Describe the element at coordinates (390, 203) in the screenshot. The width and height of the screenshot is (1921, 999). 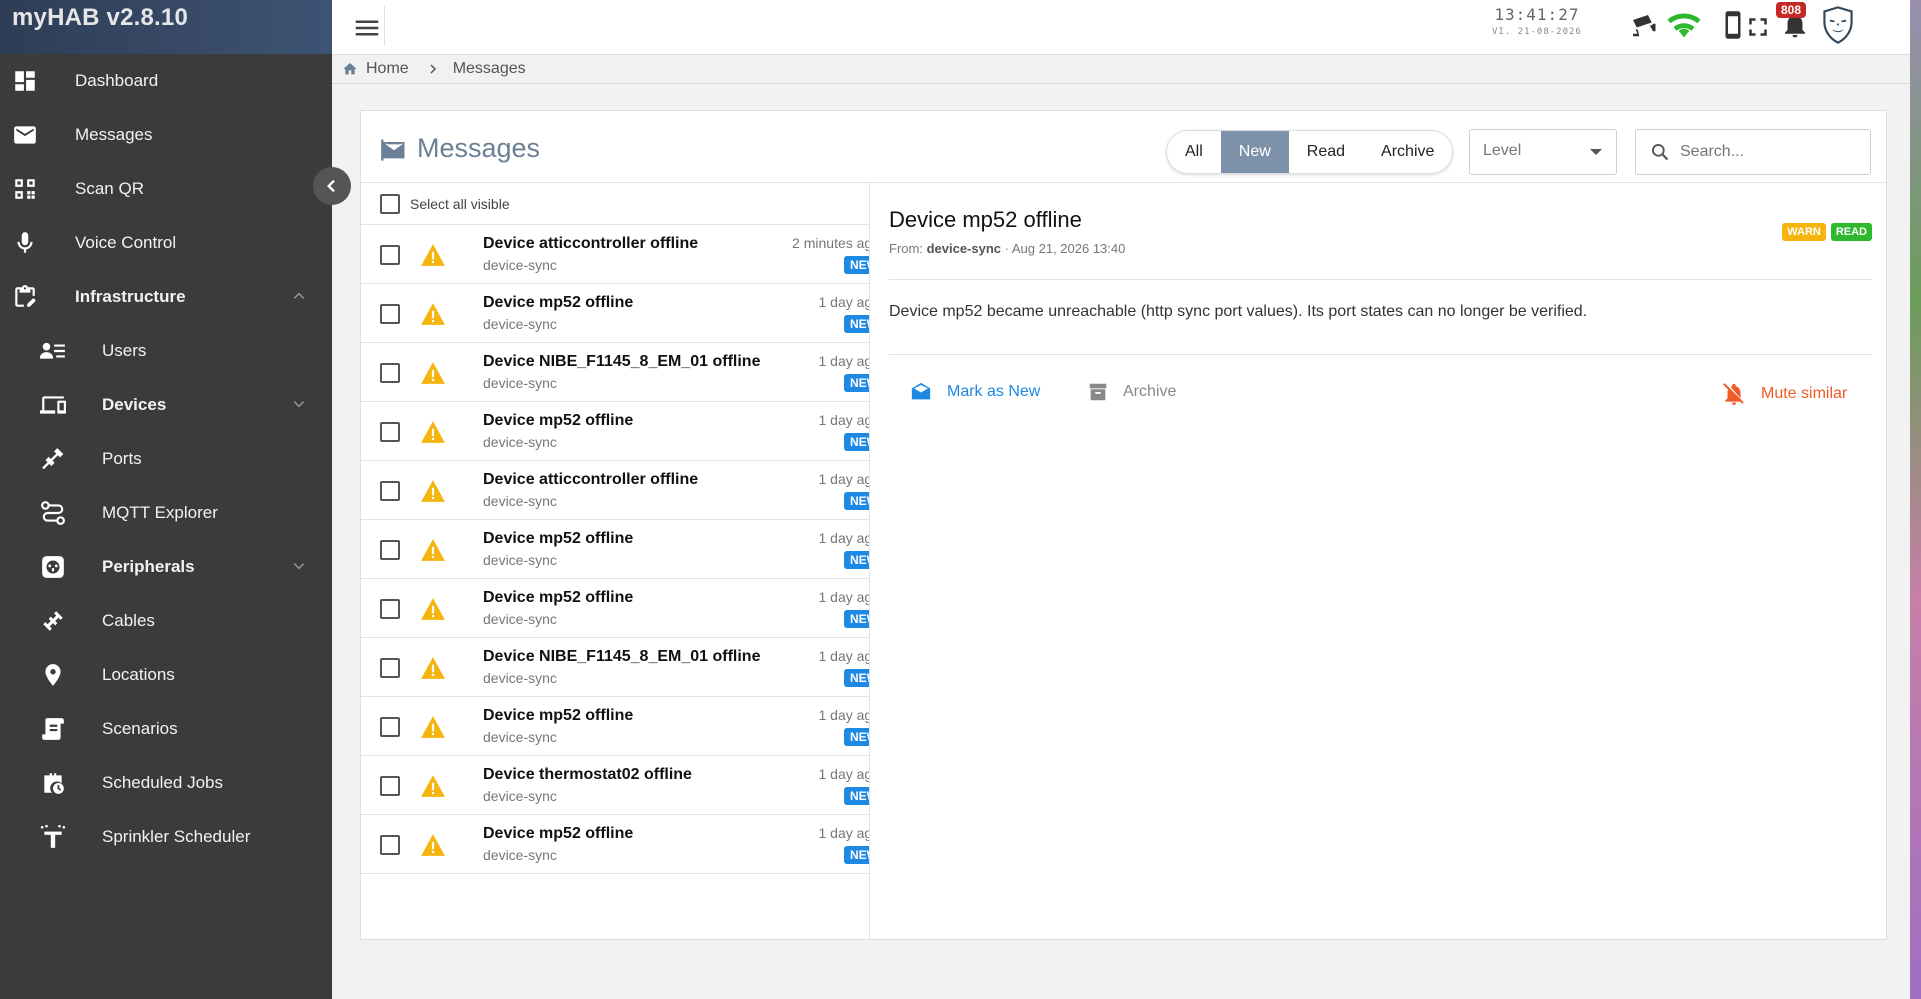
I see `select-all-checkbox` at that location.